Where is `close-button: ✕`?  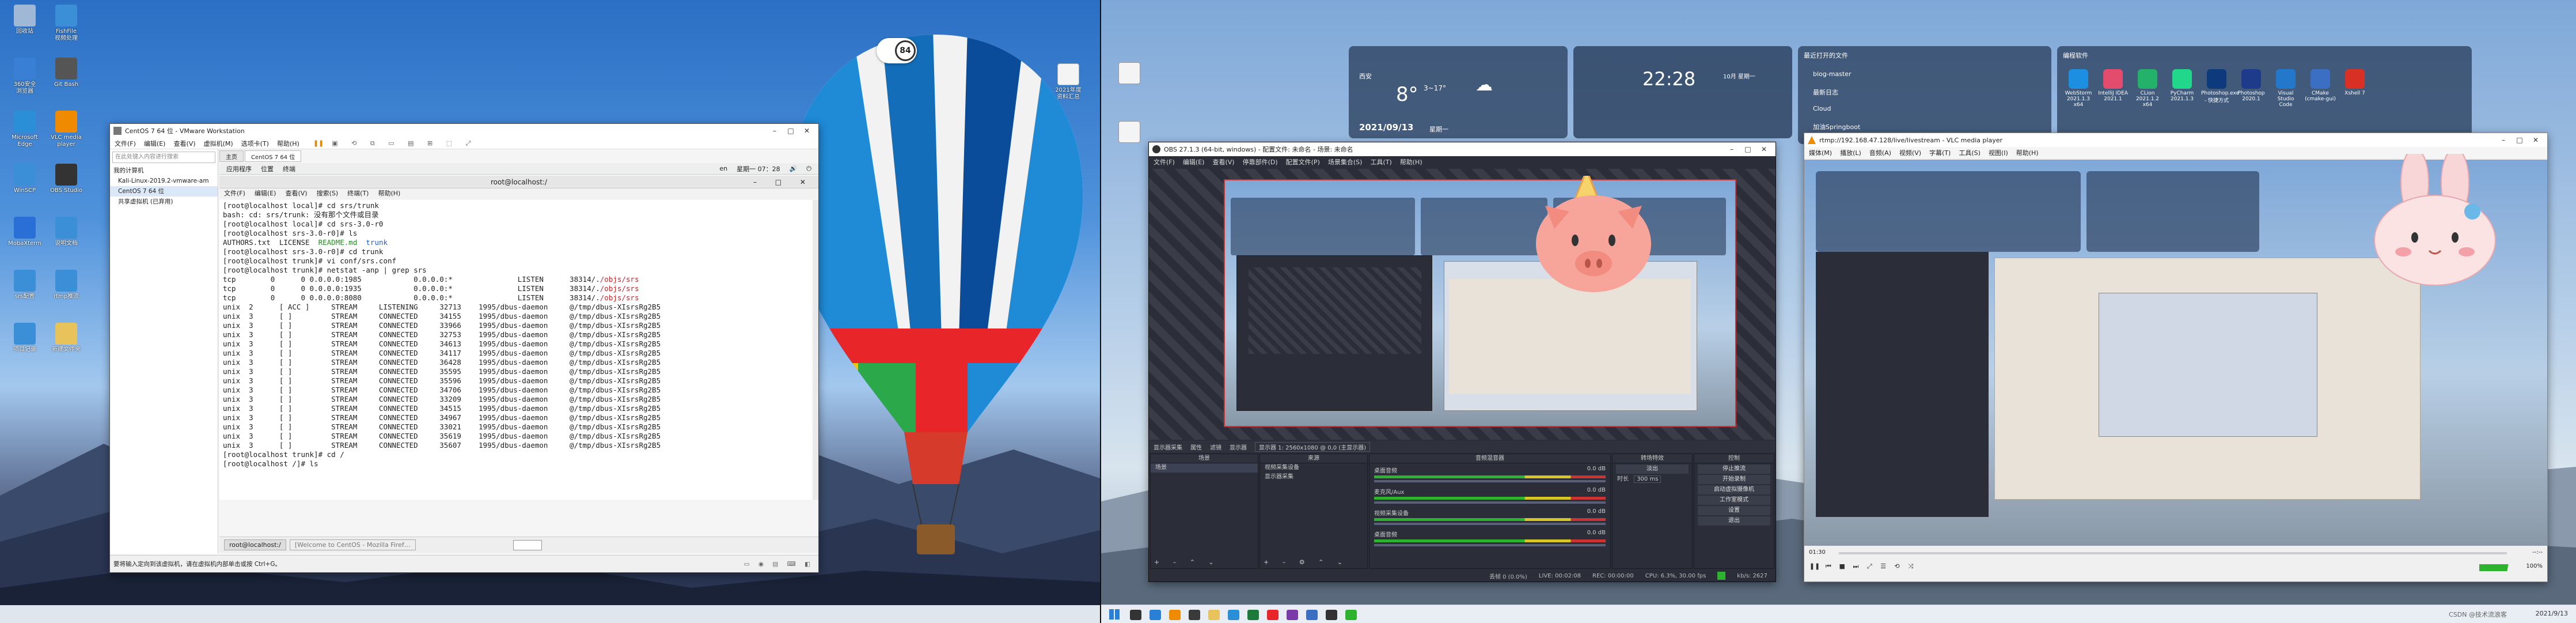
close-button: ✕ is located at coordinates (1764, 149).